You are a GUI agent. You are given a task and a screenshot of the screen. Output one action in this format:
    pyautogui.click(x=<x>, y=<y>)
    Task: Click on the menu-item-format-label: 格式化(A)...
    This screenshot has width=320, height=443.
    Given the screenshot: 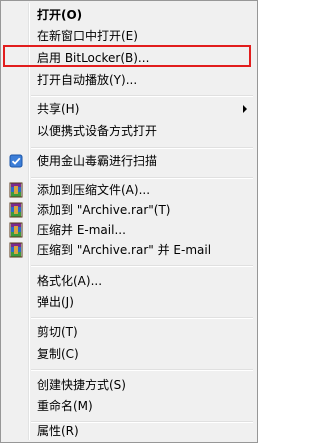 What is the action you would take?
    pyautogui.click(x=70, y=281)
    